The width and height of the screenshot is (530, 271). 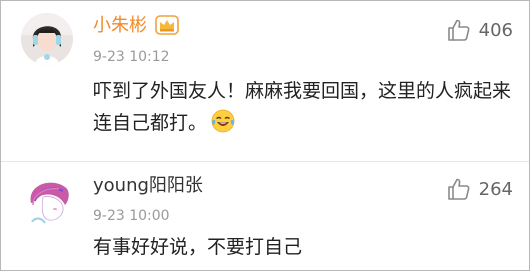 What do you see at coordinates (131, 57) in the screenshot?
I see `comment-time: 9-23 10:12` at bounding box center [131, 57].